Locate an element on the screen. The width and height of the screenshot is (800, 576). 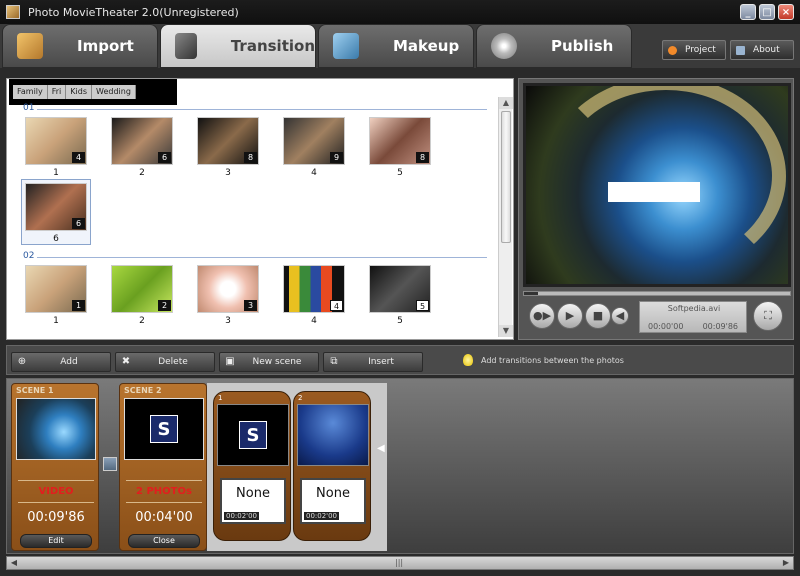
transition-thumb: 2 is located at coordinates (142, 289).